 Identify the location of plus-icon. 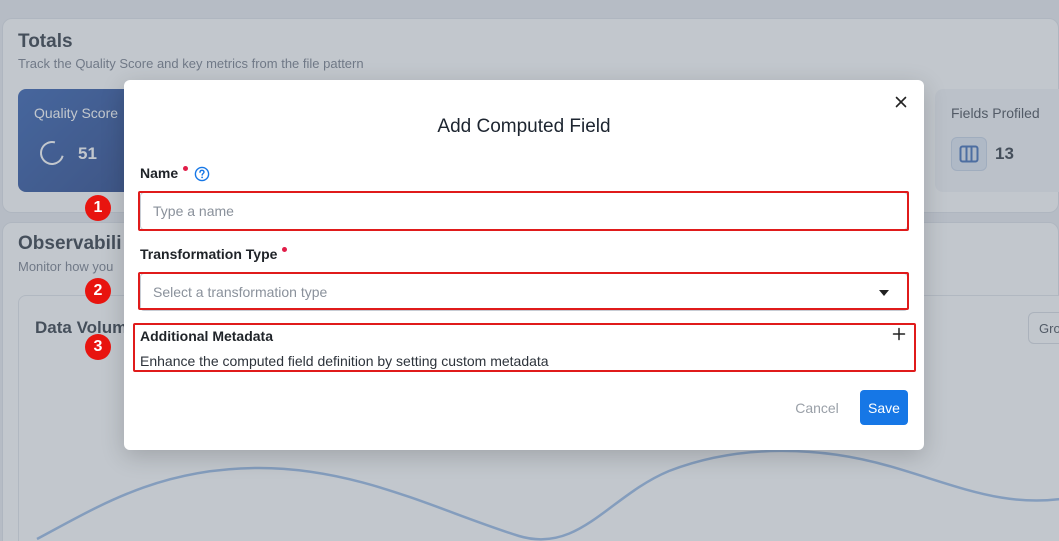
(899, 334).